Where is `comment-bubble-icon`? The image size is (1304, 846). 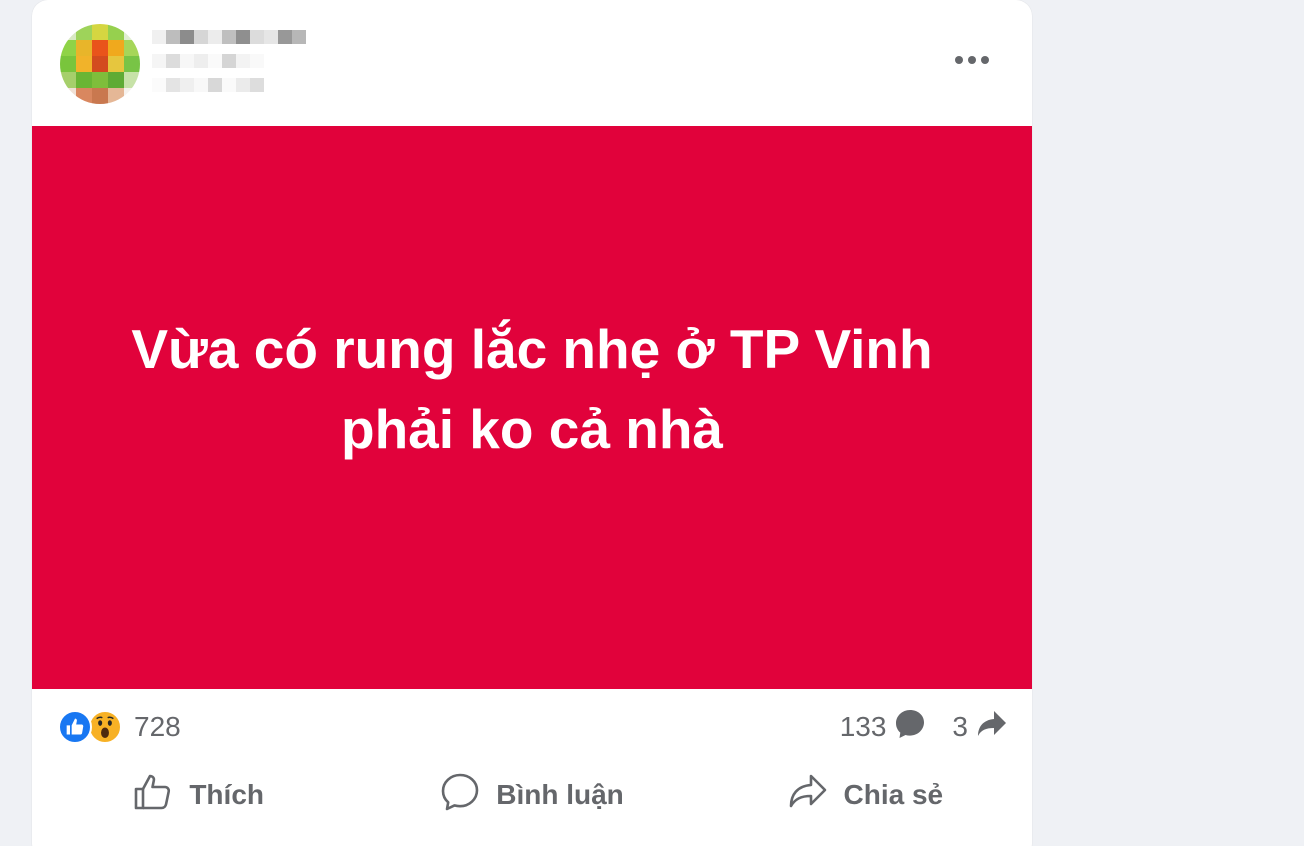 comment-bubble-icon is located at coordinates (906, 727).